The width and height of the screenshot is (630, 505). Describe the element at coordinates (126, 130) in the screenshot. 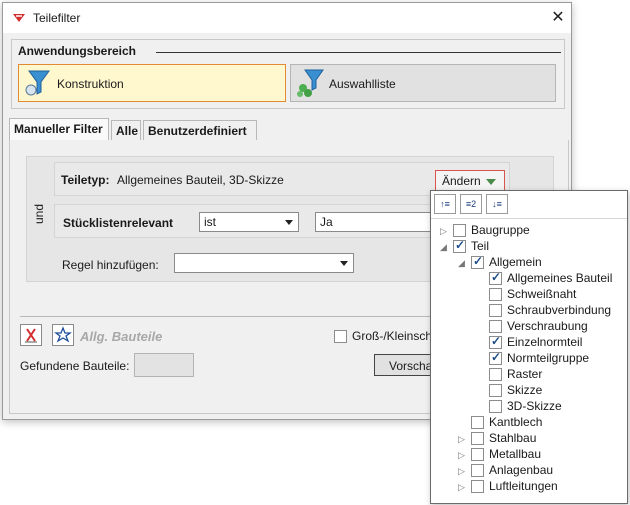

I see `tab-alle: Alle` at that location.